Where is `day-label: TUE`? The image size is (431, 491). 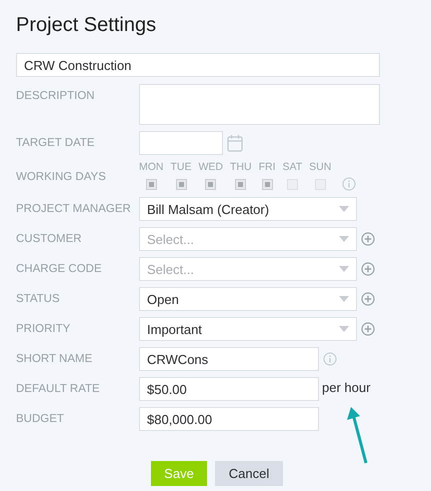 day-label: TUE is located at coordinates (181, 167).